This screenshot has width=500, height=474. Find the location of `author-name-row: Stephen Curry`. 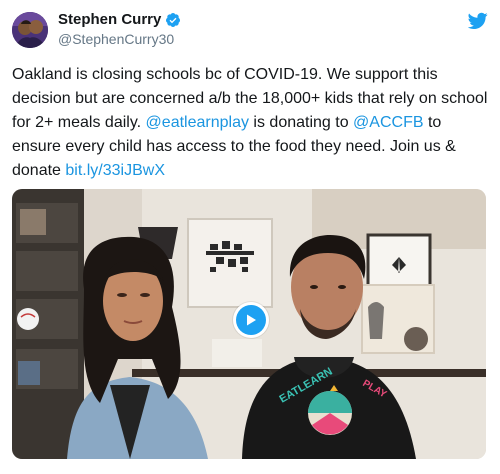

author-name-row: Stephen Curry is located at coordinates (119, 19).